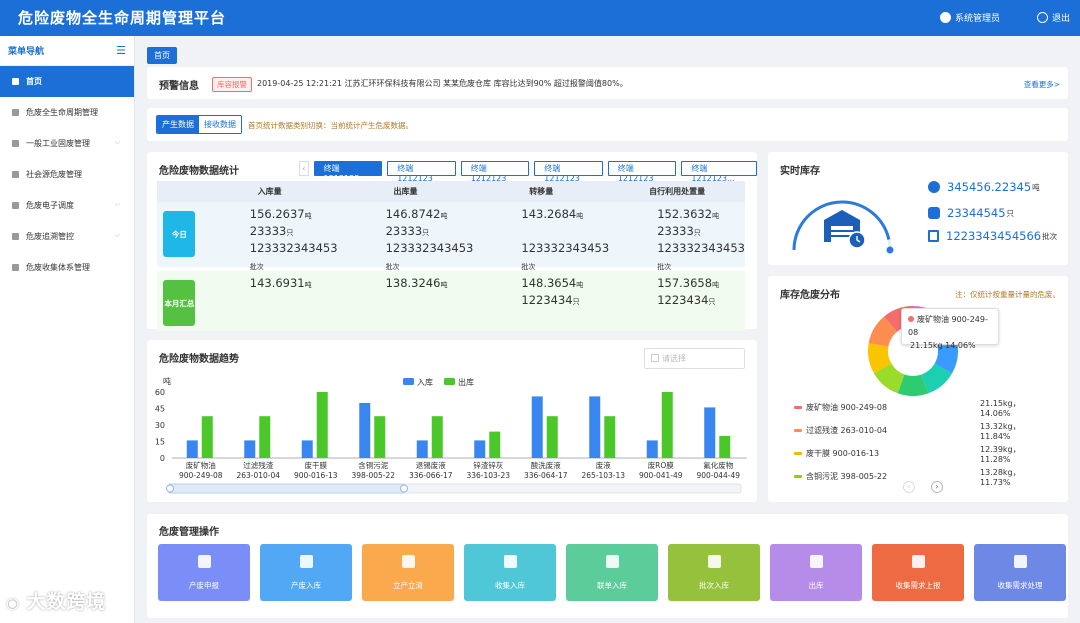 This screenshot has width=1080, height=623. I want to click on sidebar-item-3: 社会源危废管理, so click(67, 174).